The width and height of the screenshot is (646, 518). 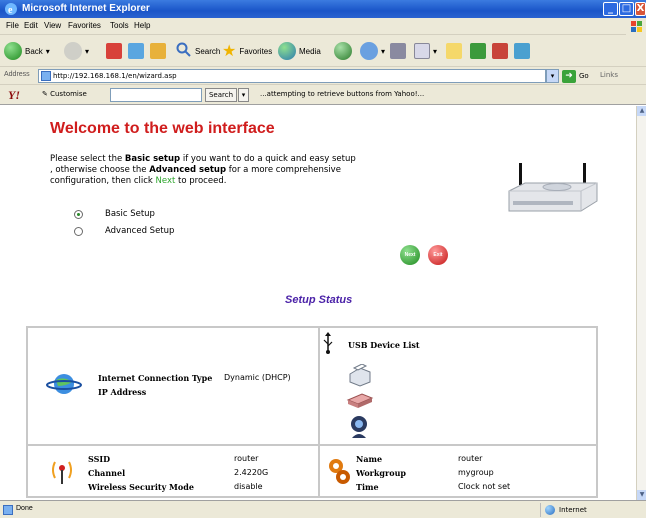 I want to click on people-button, so click(x=522, y=51).